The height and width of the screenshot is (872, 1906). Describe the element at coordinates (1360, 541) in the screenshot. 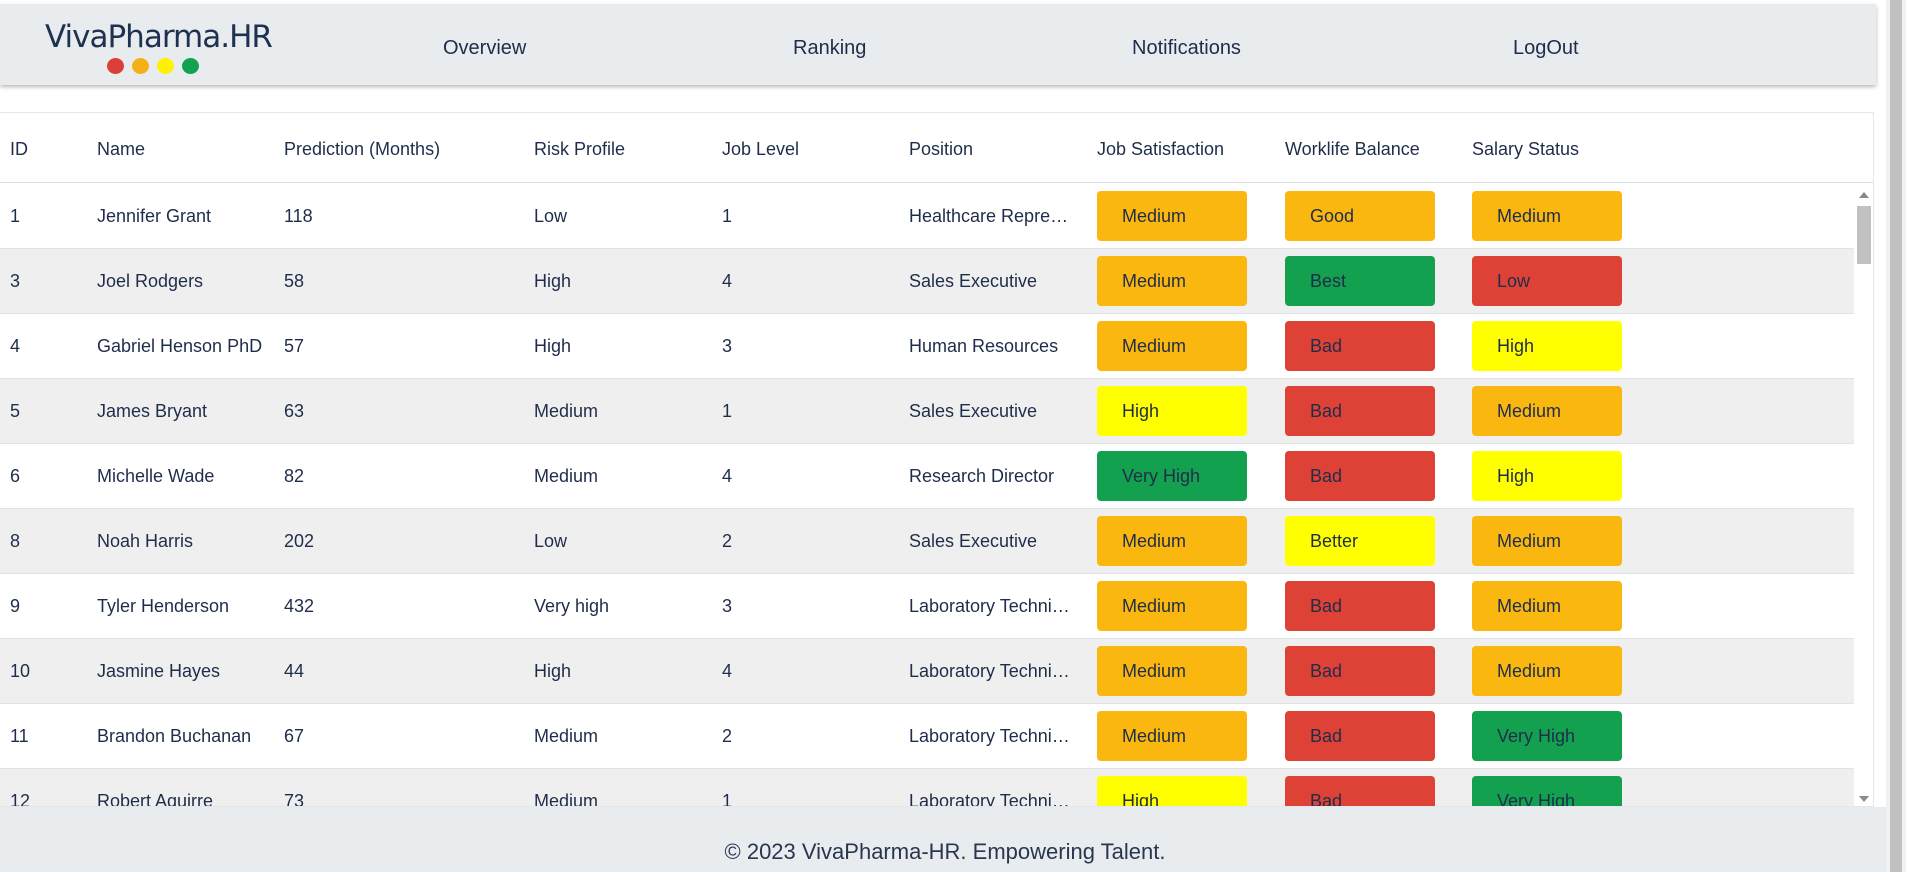

I see `worklife-balance-badge: Better` at that location.